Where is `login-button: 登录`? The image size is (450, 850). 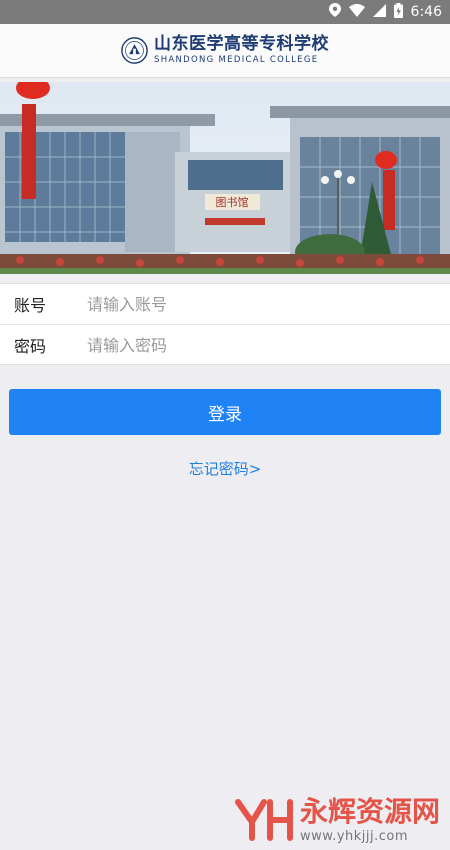 login-button: 登录 is located at coordinates (225, 412).